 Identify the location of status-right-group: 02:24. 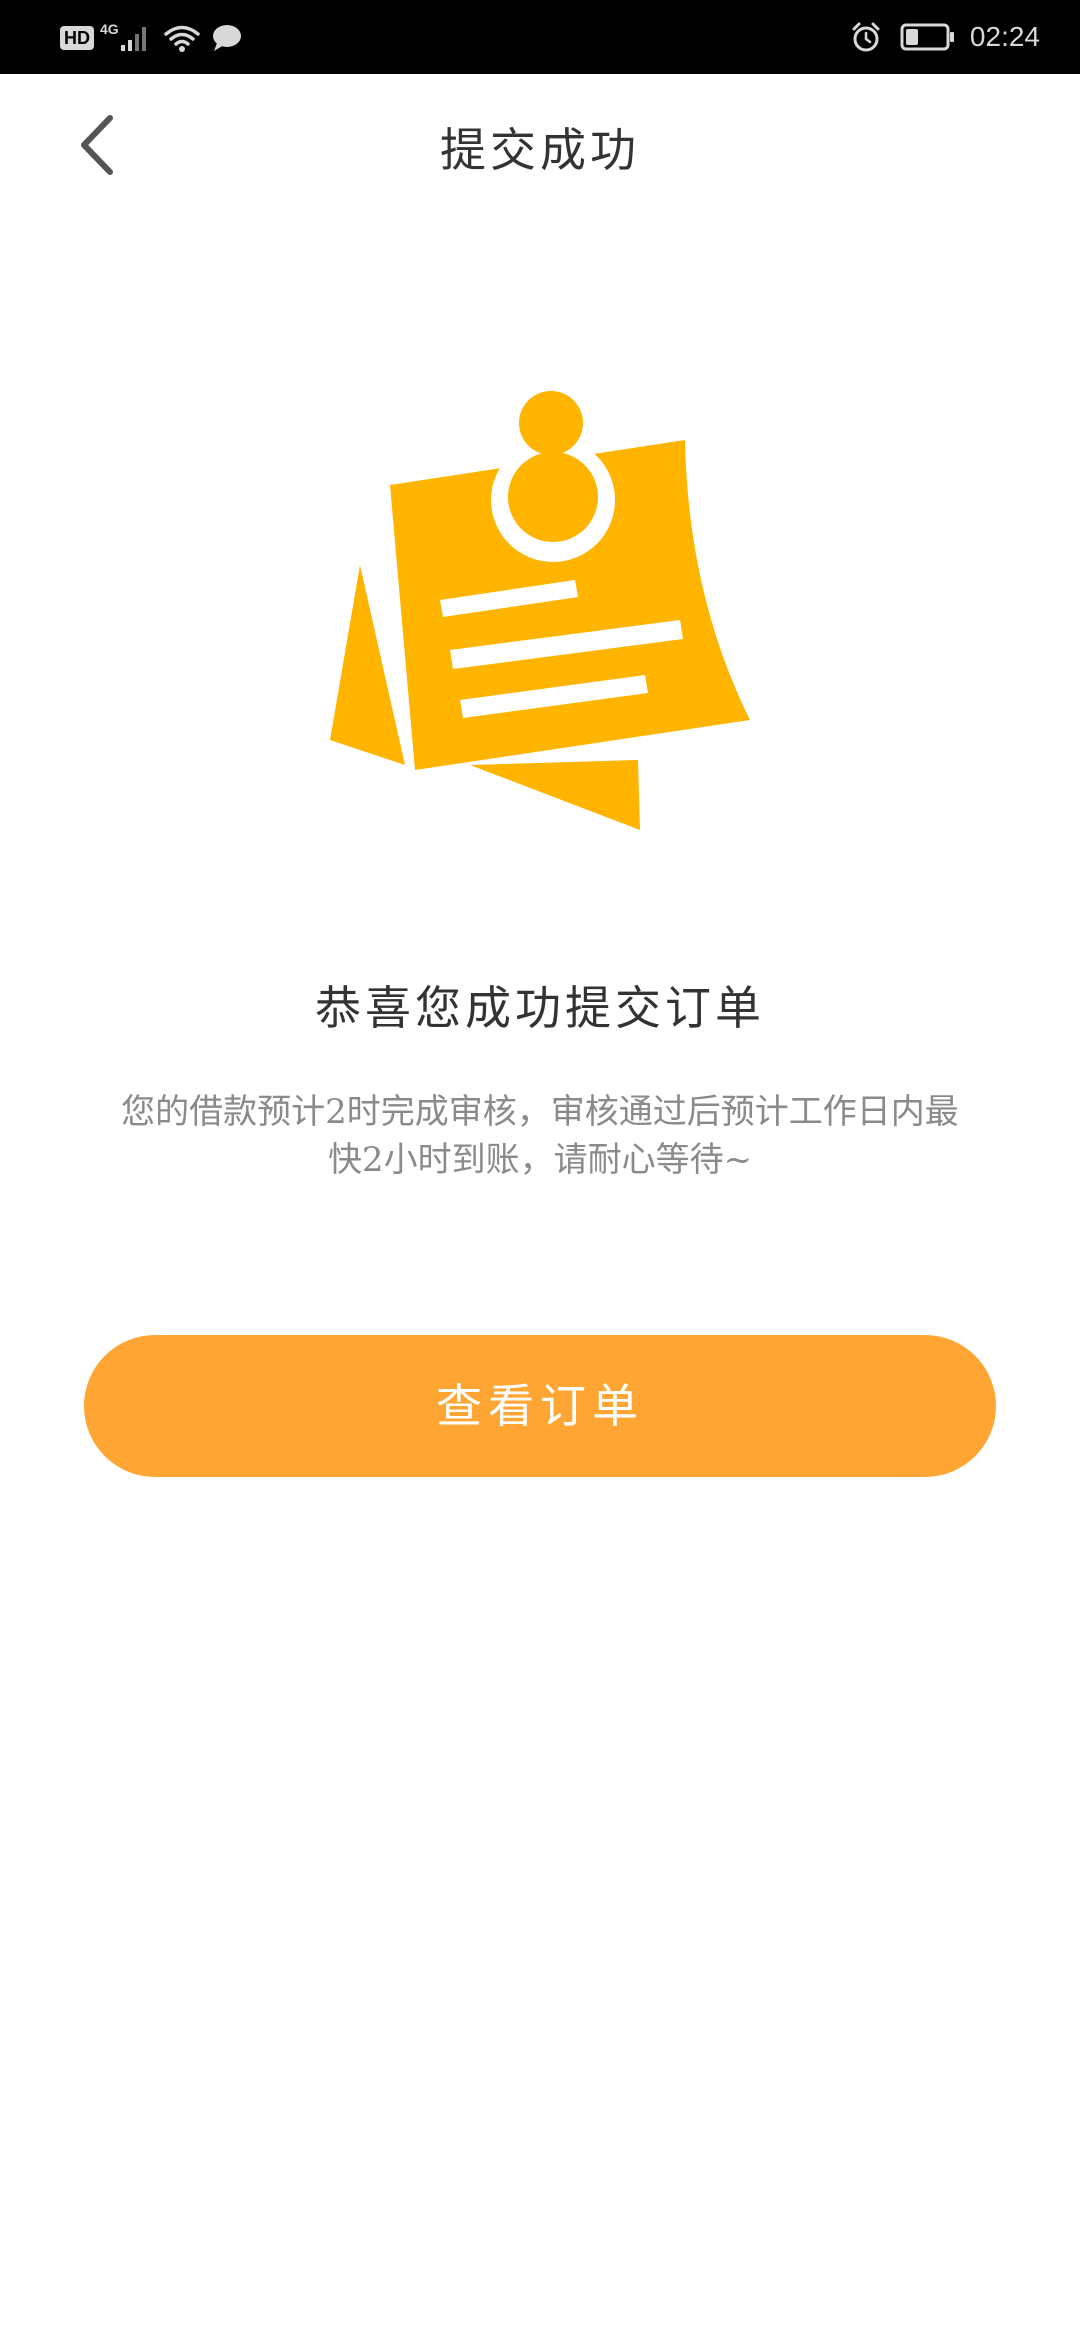
(945, 37).